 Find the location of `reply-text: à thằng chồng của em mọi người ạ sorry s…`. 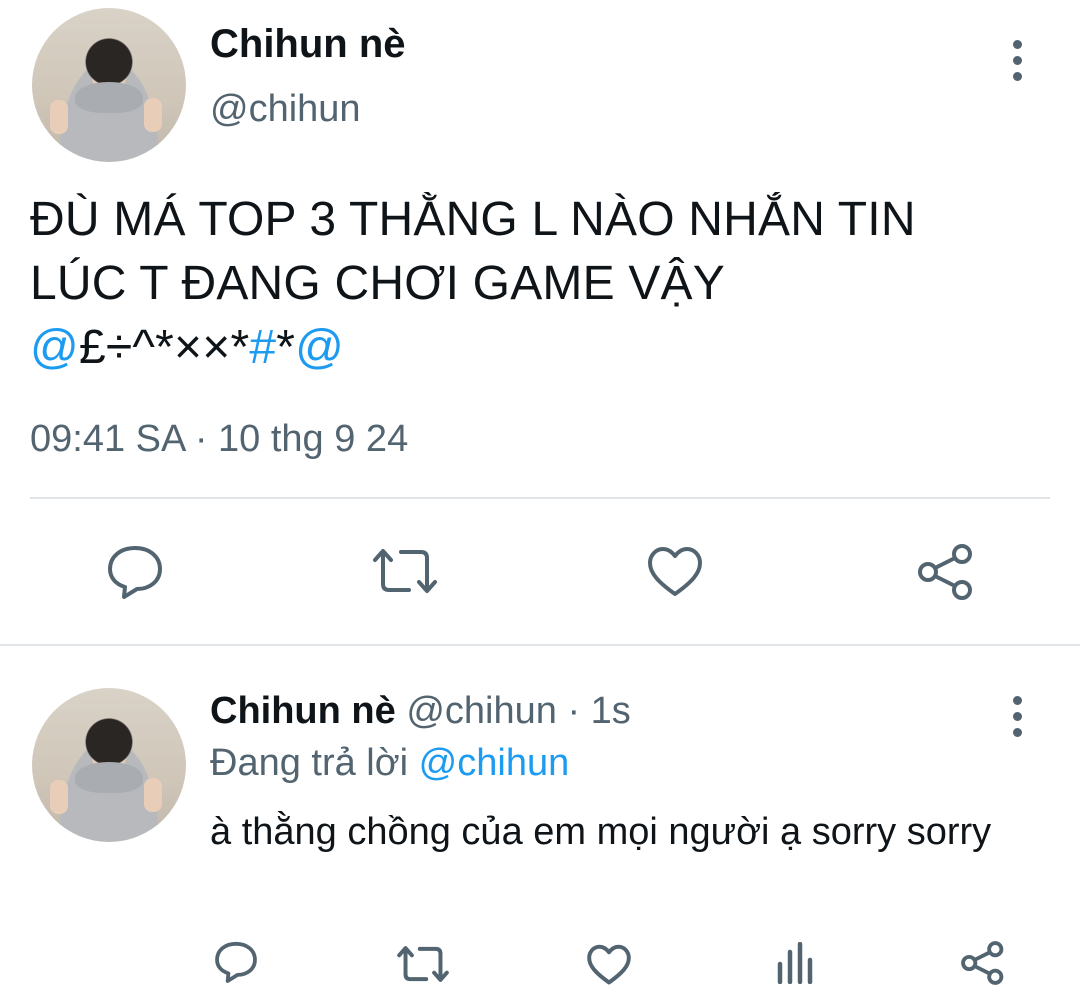

reply-text: à thằng chồng của em mọi người ạ sorry s… is located at coordinates (601, 832).